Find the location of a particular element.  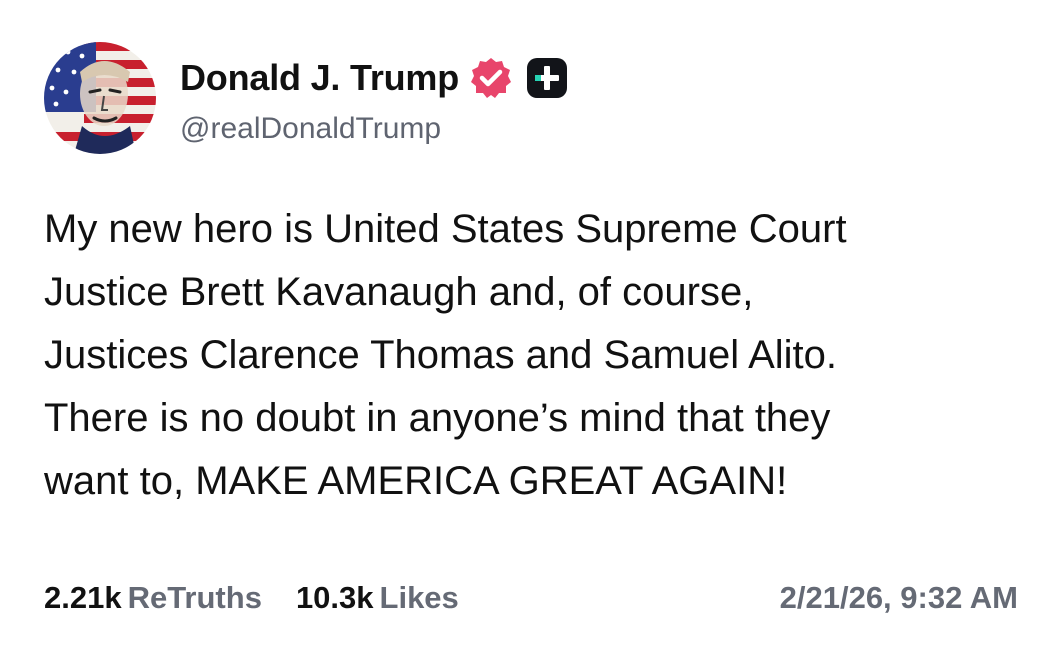

avatar-image is located at coordinates (100, 98).